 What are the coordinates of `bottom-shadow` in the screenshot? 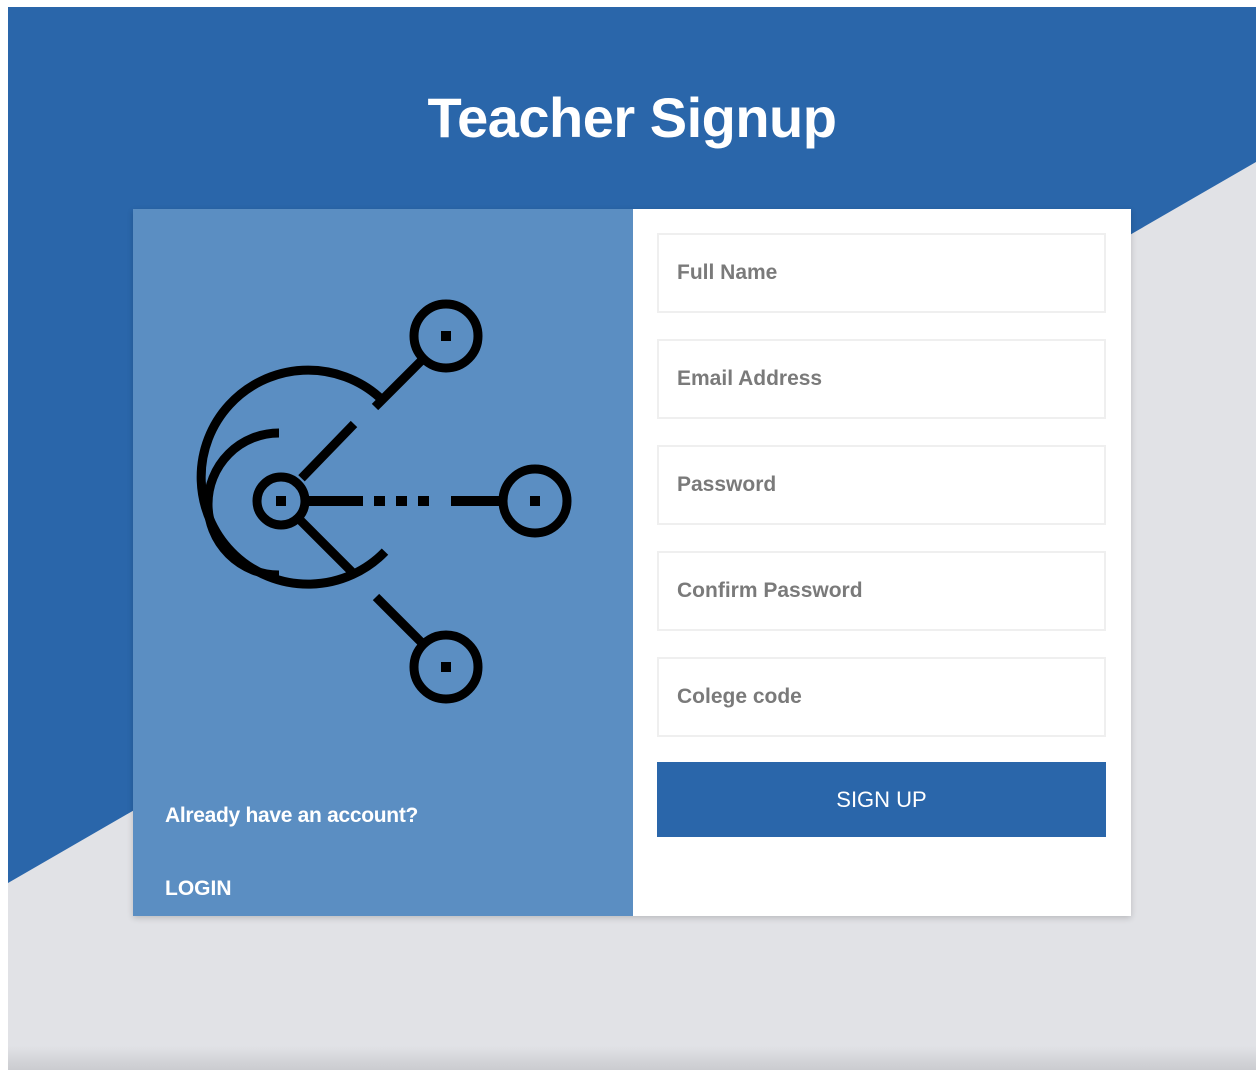 It's located at (632, 1058).